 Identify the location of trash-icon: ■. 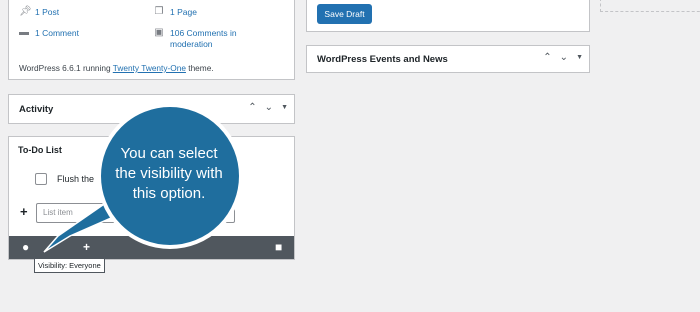
(278, 247).